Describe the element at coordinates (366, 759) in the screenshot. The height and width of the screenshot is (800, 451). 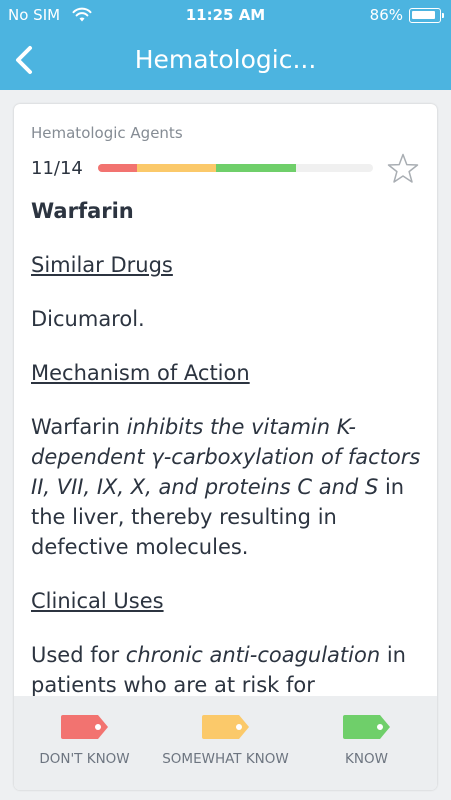
I see `know-label: KNOW` at that location.